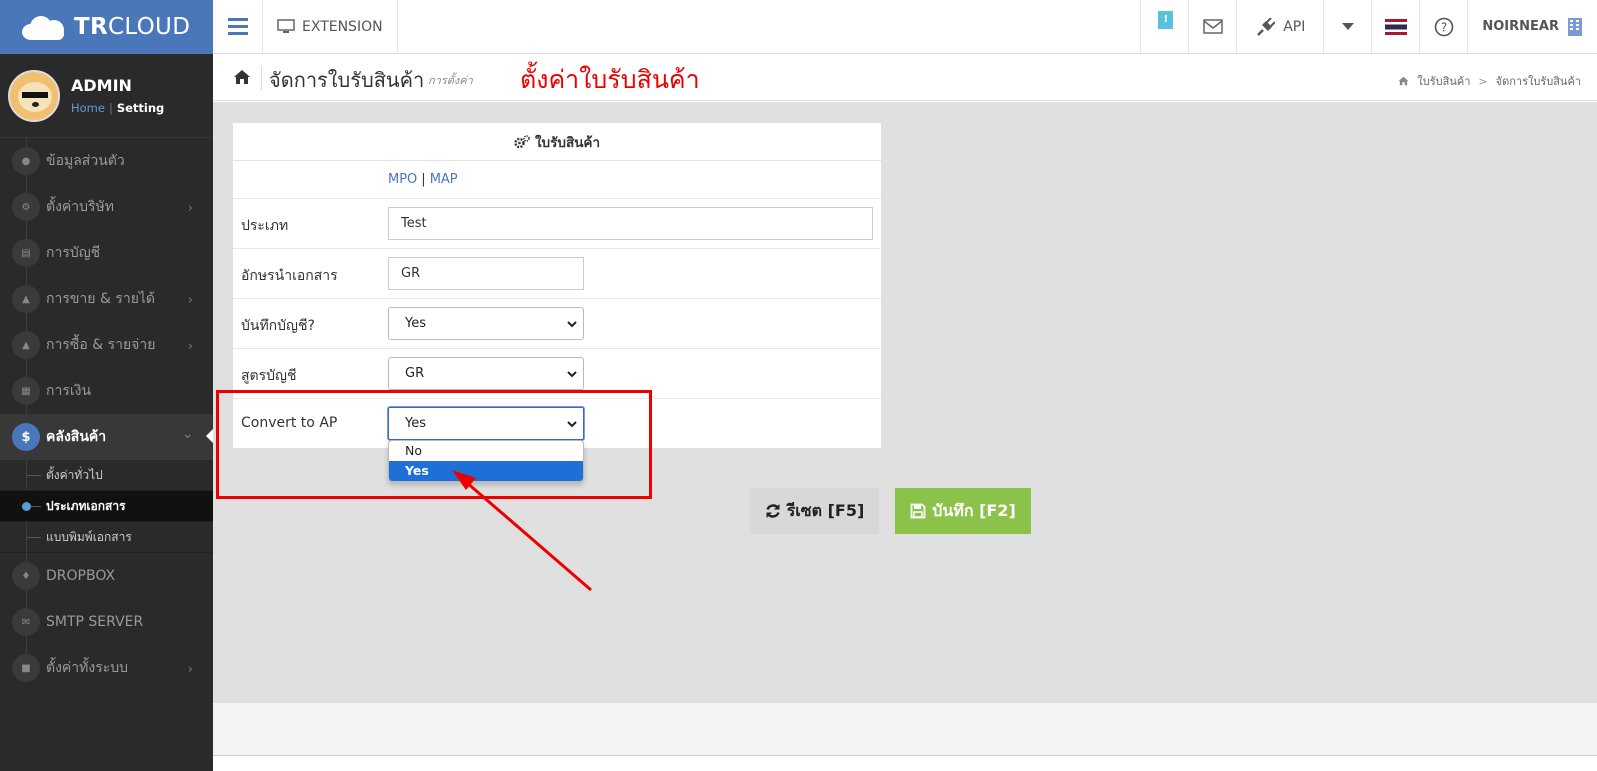 Image resolution: width=1597 pixels, height=771 pixels. What do you see at coordinates (630, 223) in the screenshot?
I see `type-input: Test` at bounding box center [630, 223].